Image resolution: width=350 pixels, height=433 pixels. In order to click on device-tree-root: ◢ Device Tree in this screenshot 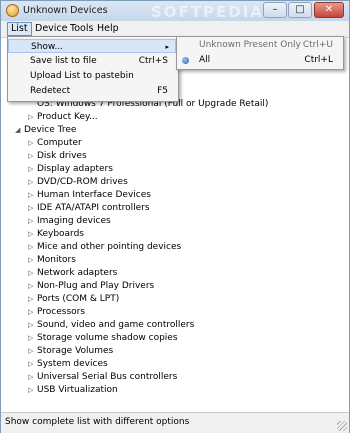, I will do `click(45, 130)`.